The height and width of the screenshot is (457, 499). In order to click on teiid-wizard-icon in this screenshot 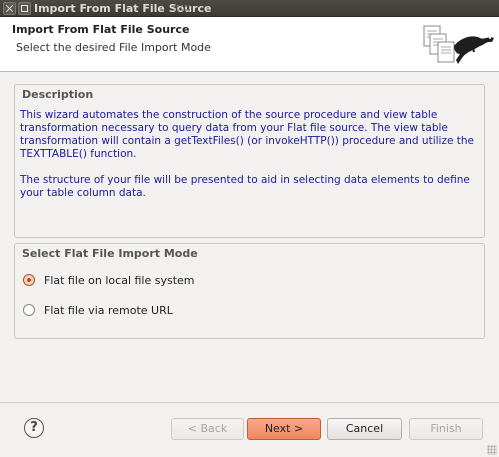, I will do `click(458, 44)`.